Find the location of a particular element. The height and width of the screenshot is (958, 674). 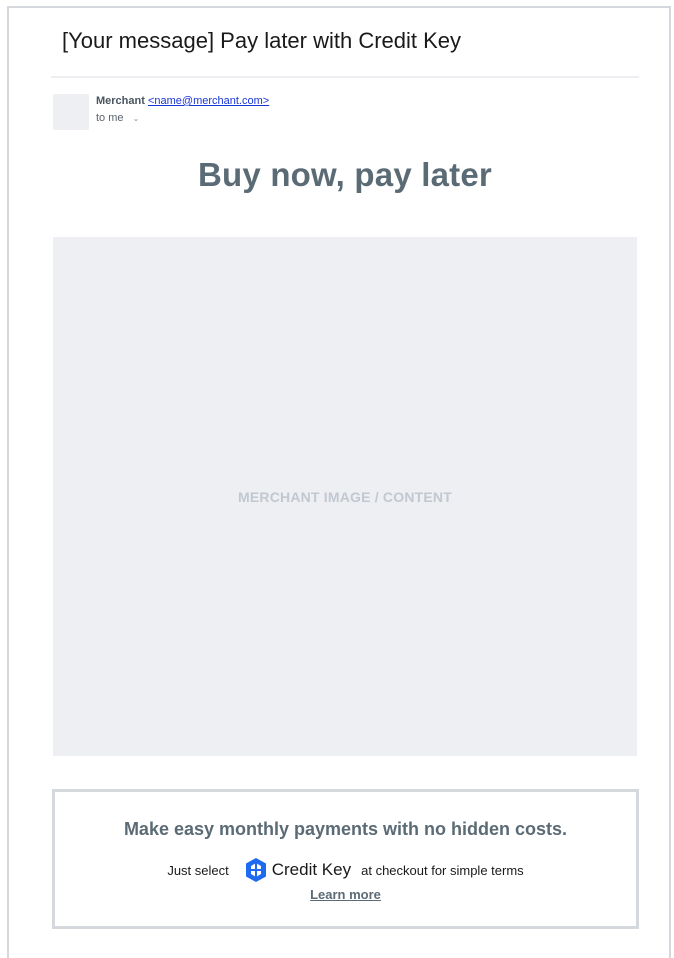

learn-more-link-row: Learn more is located at coordinates (345, 894).